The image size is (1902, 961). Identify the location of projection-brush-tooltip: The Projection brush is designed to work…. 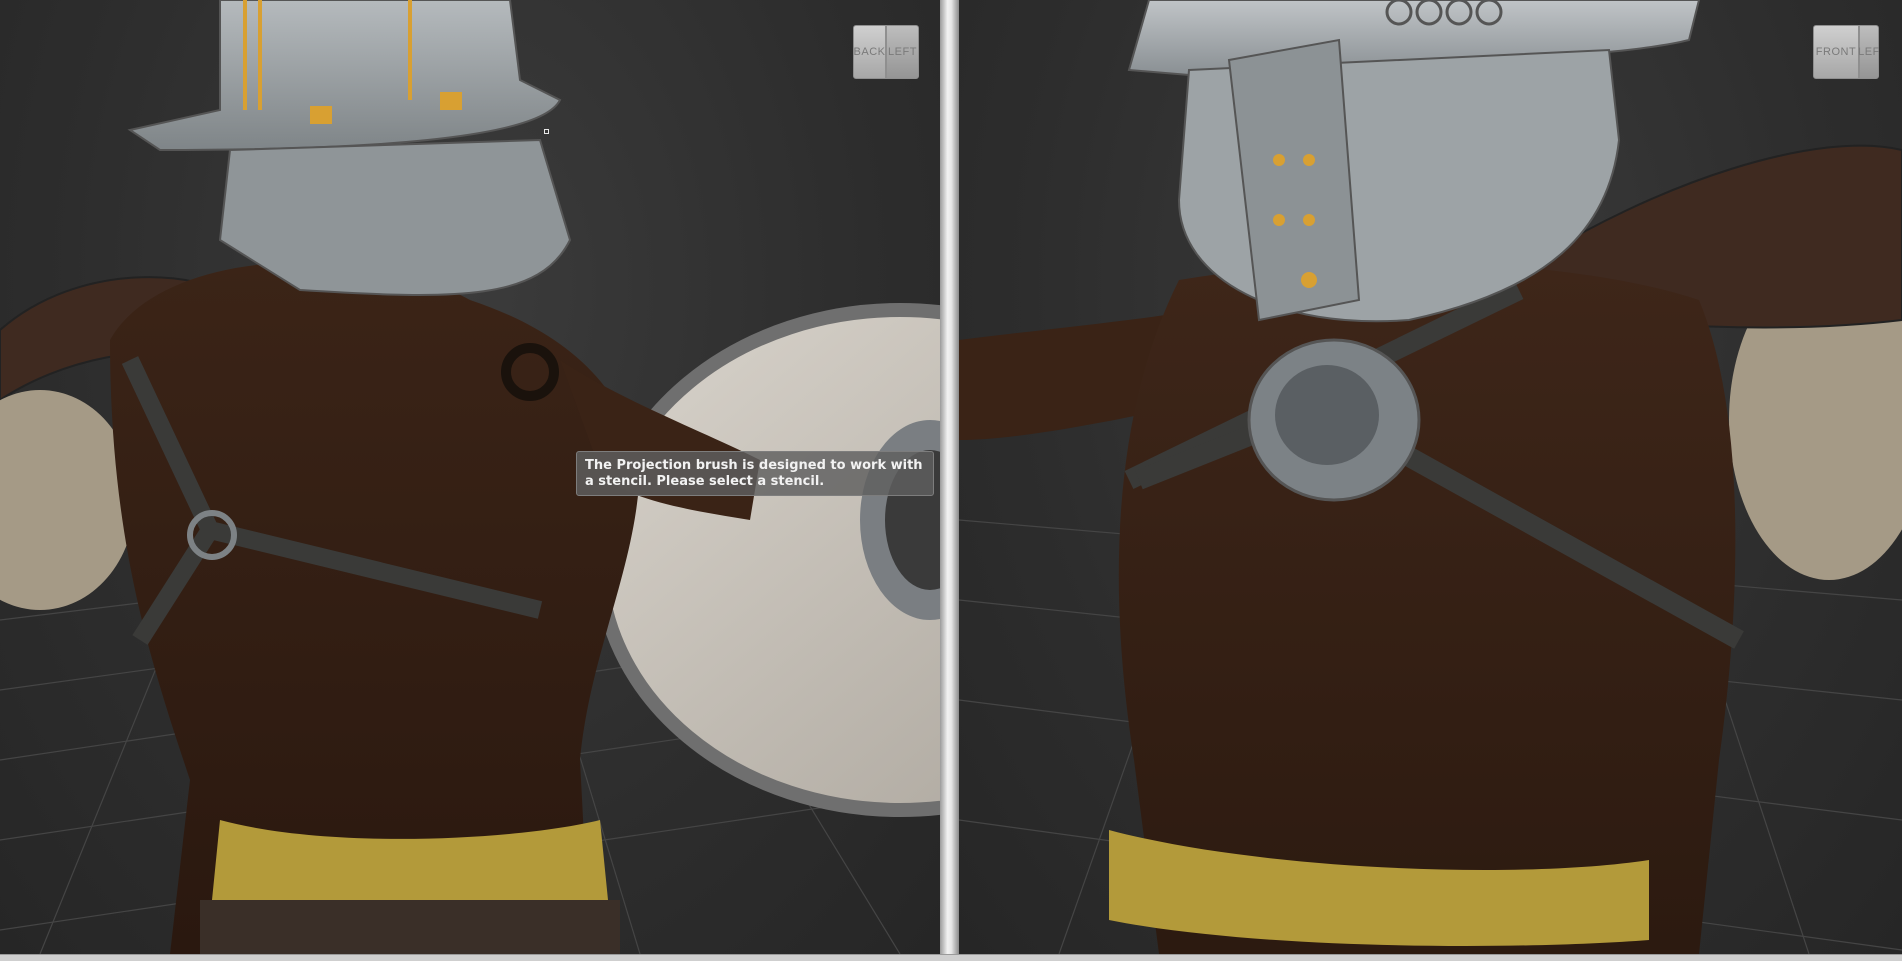
(755, 473).